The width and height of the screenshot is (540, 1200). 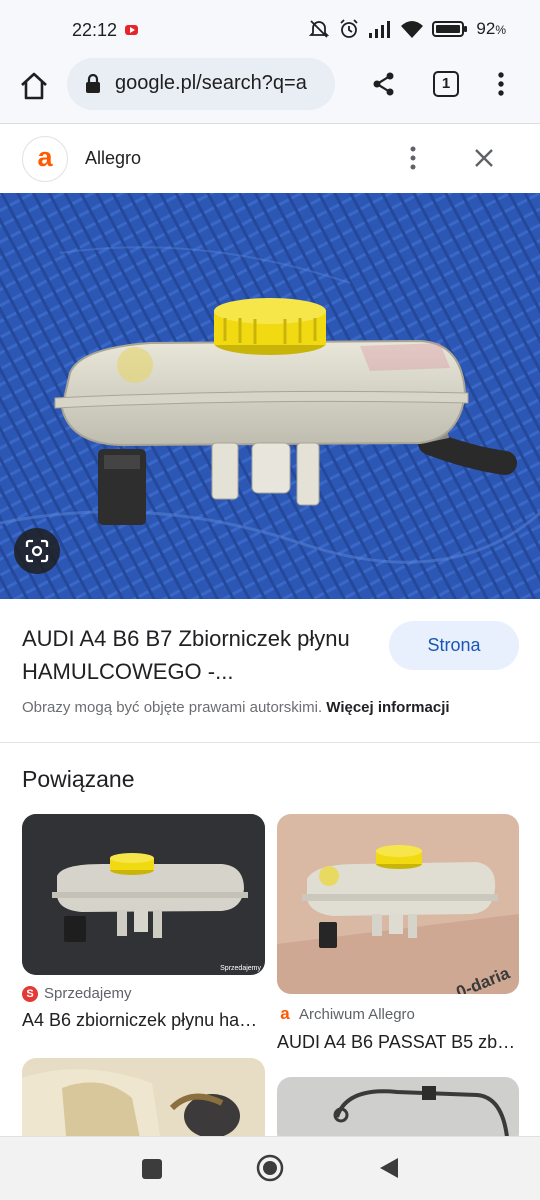 I want to click on more-info-link: Więcej informacji, so click(x=387, y=707).